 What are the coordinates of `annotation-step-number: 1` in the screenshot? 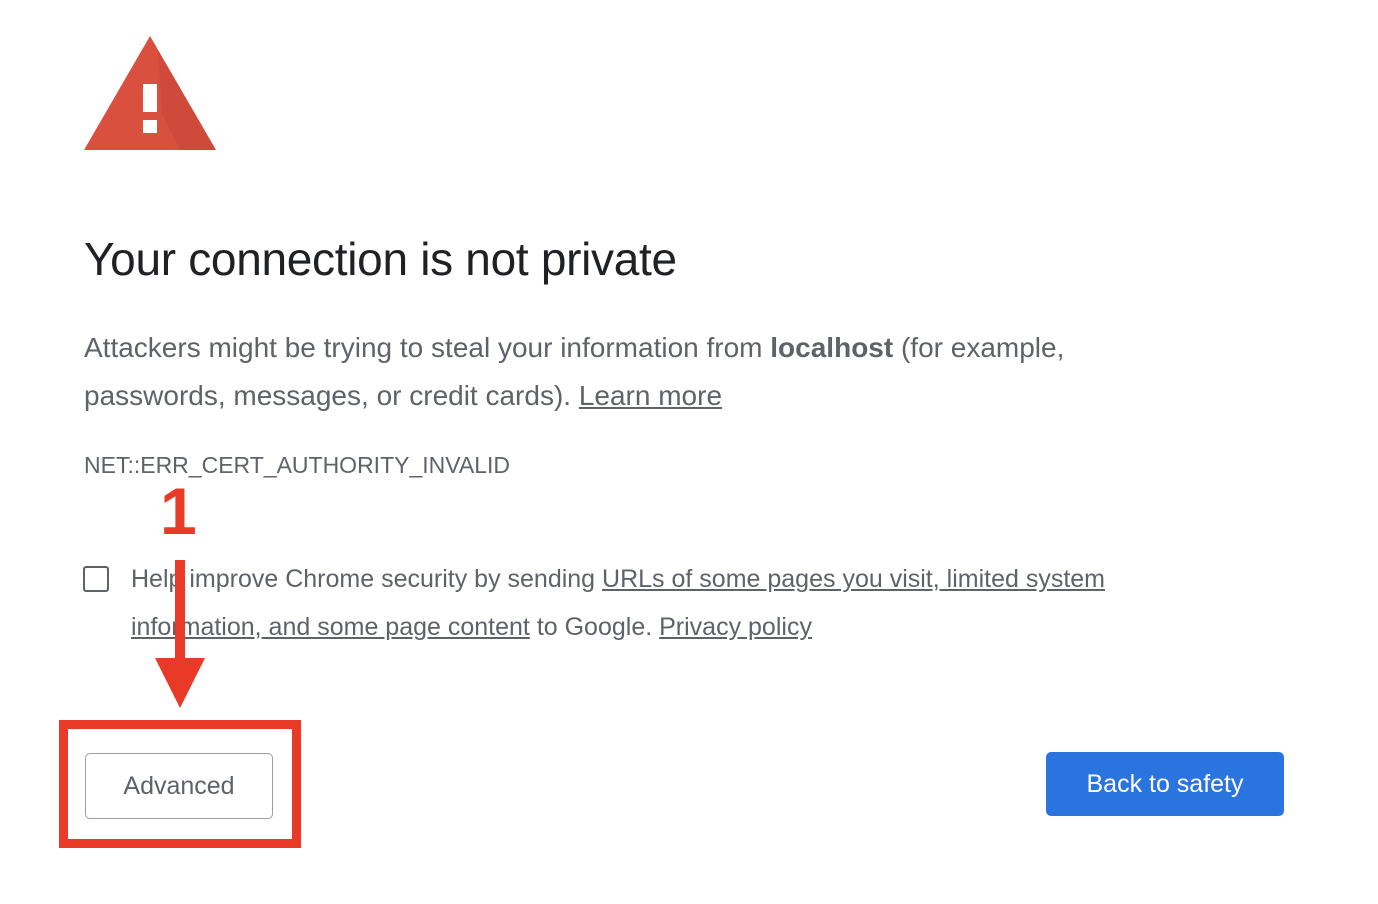 It's located at (178, 511).